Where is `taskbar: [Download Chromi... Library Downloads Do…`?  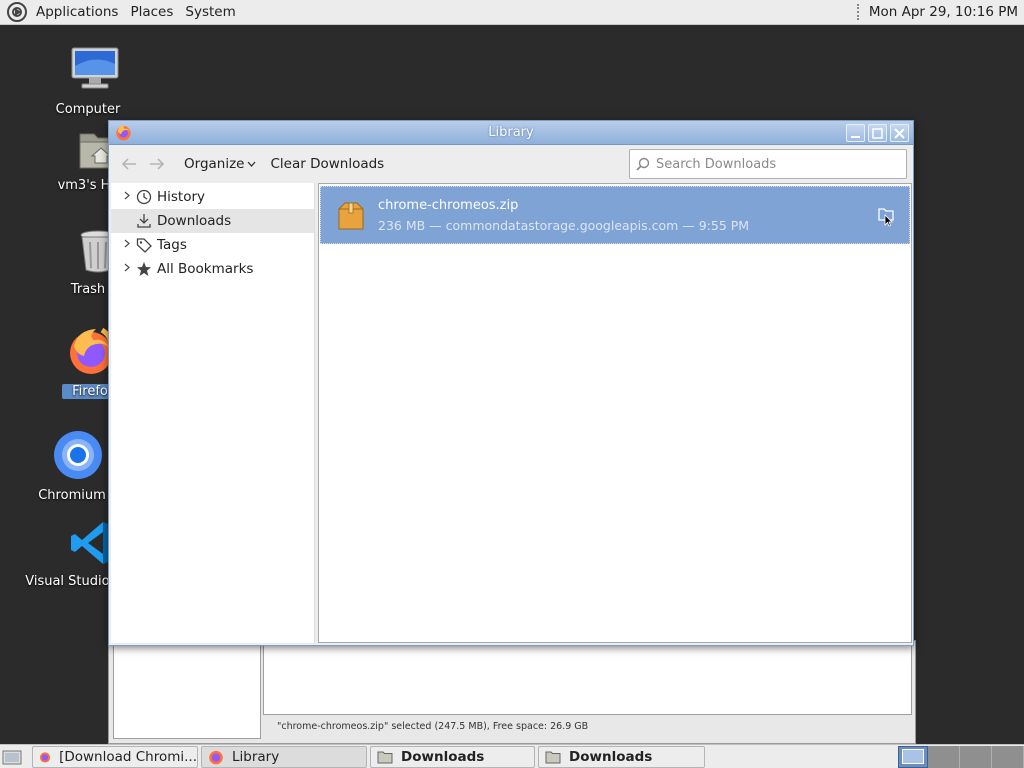
taskbar: [Download Chromi... Library Downloads Do… is located at coordinates (512, 756).